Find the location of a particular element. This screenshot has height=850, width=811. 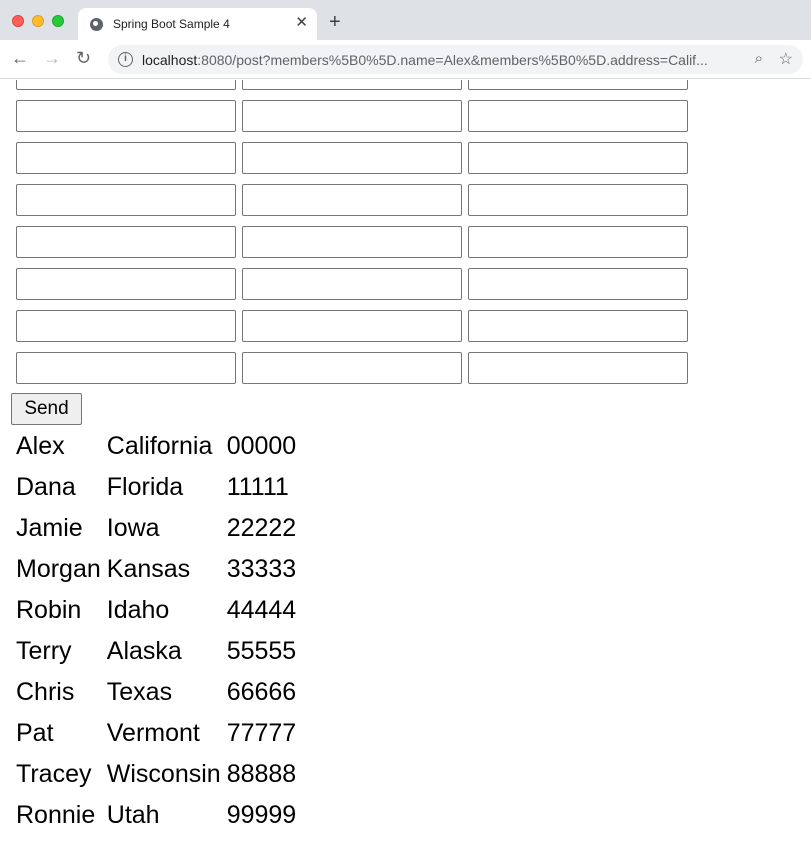

zoom-icon: ⌕ is located at coordinates (759, 58).